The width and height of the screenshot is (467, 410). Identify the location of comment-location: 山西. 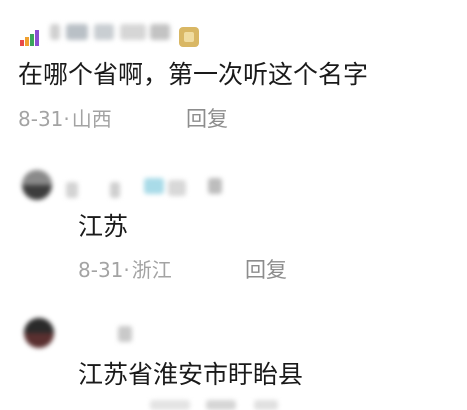
(91, 119).